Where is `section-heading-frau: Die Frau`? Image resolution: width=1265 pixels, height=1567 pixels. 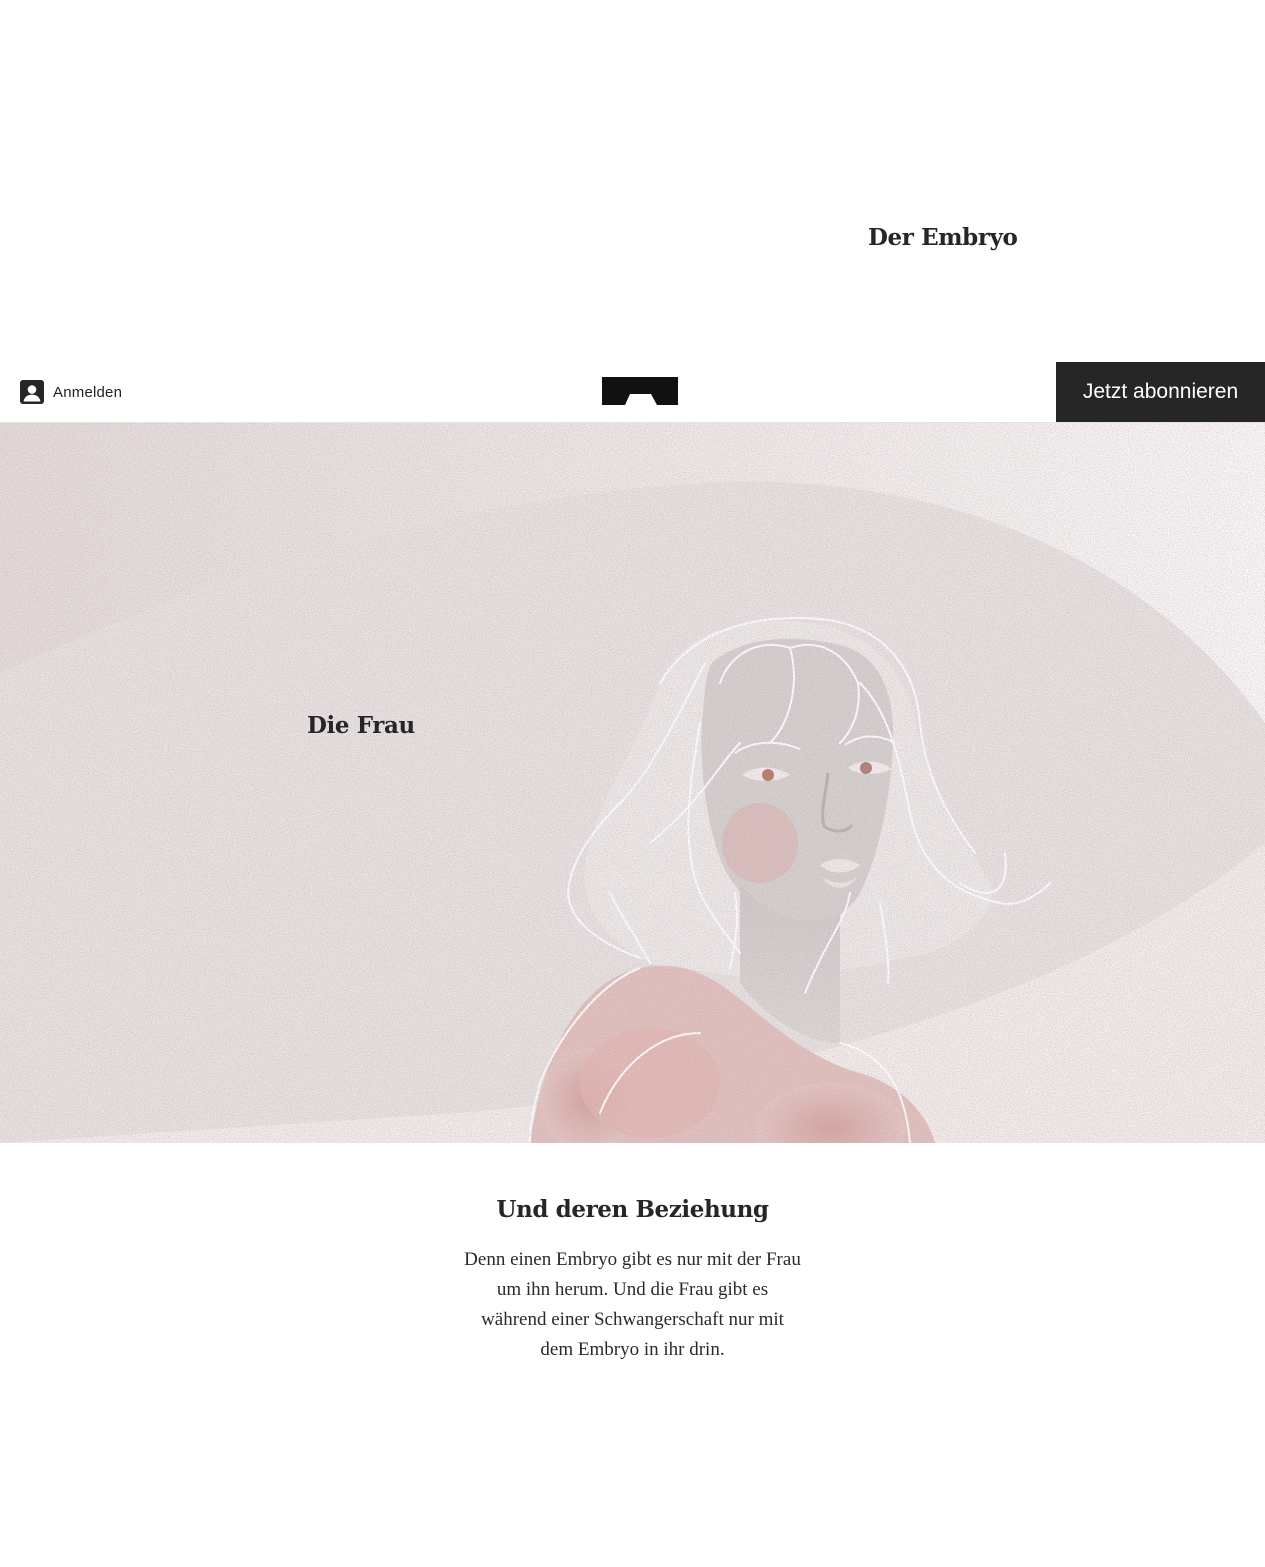 section-heading-frau: Die Frau is located at coordinates (361, 725).